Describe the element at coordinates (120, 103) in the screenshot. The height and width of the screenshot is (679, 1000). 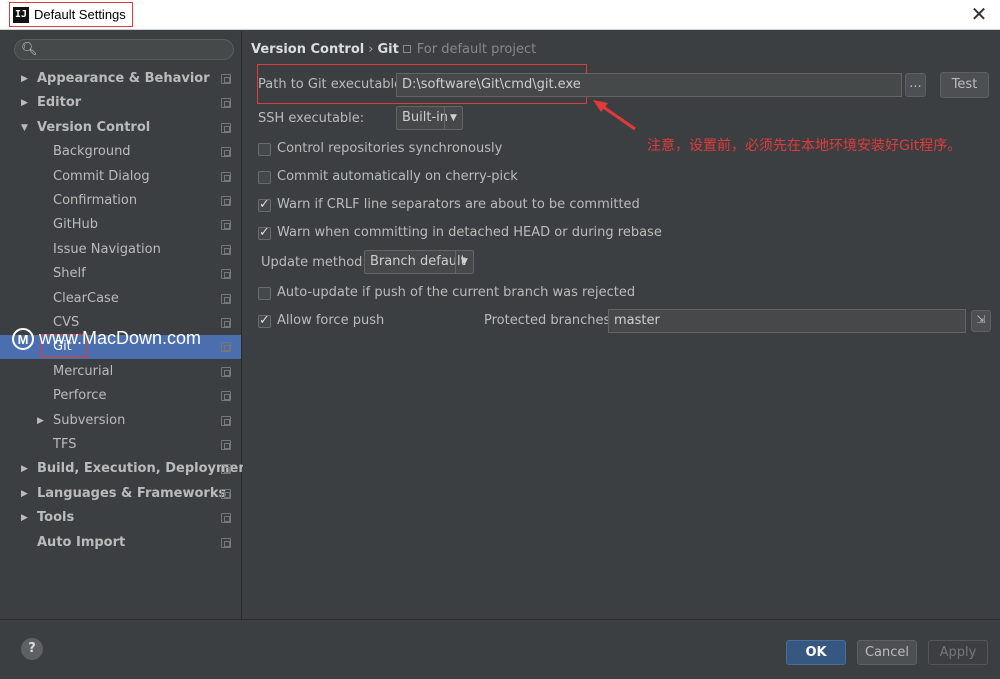
I see `sidebar-item-editor: ▶ Editor` at that location.